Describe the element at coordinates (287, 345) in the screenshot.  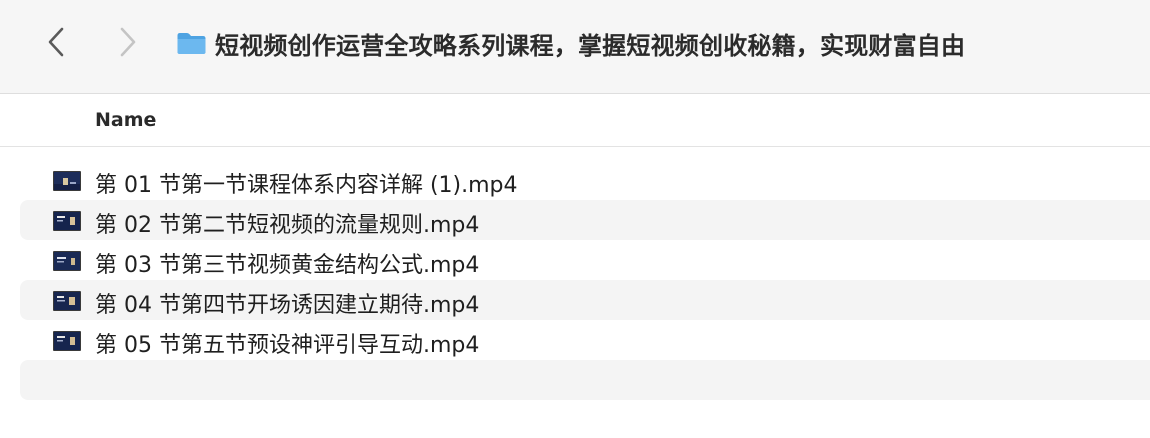
I see `file-name: 第 05 节第五节预设神评引导互动.mp4` at that location.